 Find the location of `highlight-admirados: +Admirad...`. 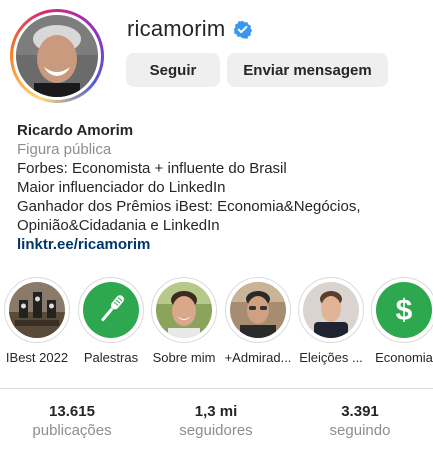

highlight-admirados: +Admirad... is located at coordinates (258, 321).